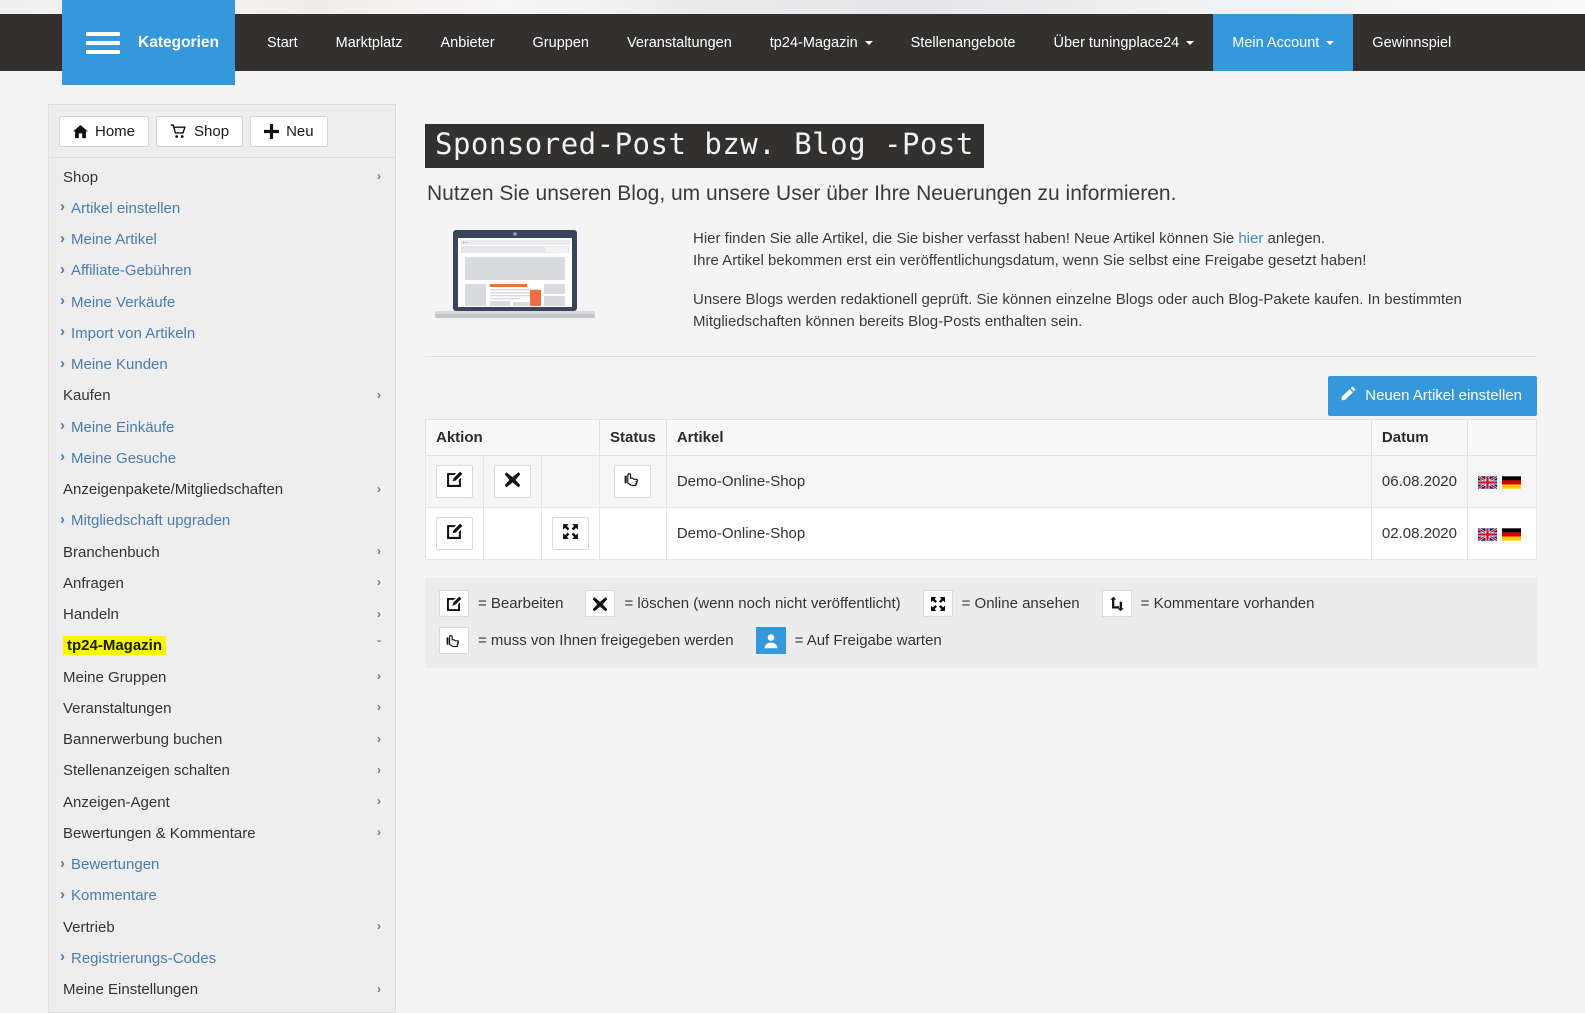  Describe the element at coordinates (222, 958) in the screenshot. I see `sidebar-item-registrierungs-codes: Registrierungs-Codes` at that location.